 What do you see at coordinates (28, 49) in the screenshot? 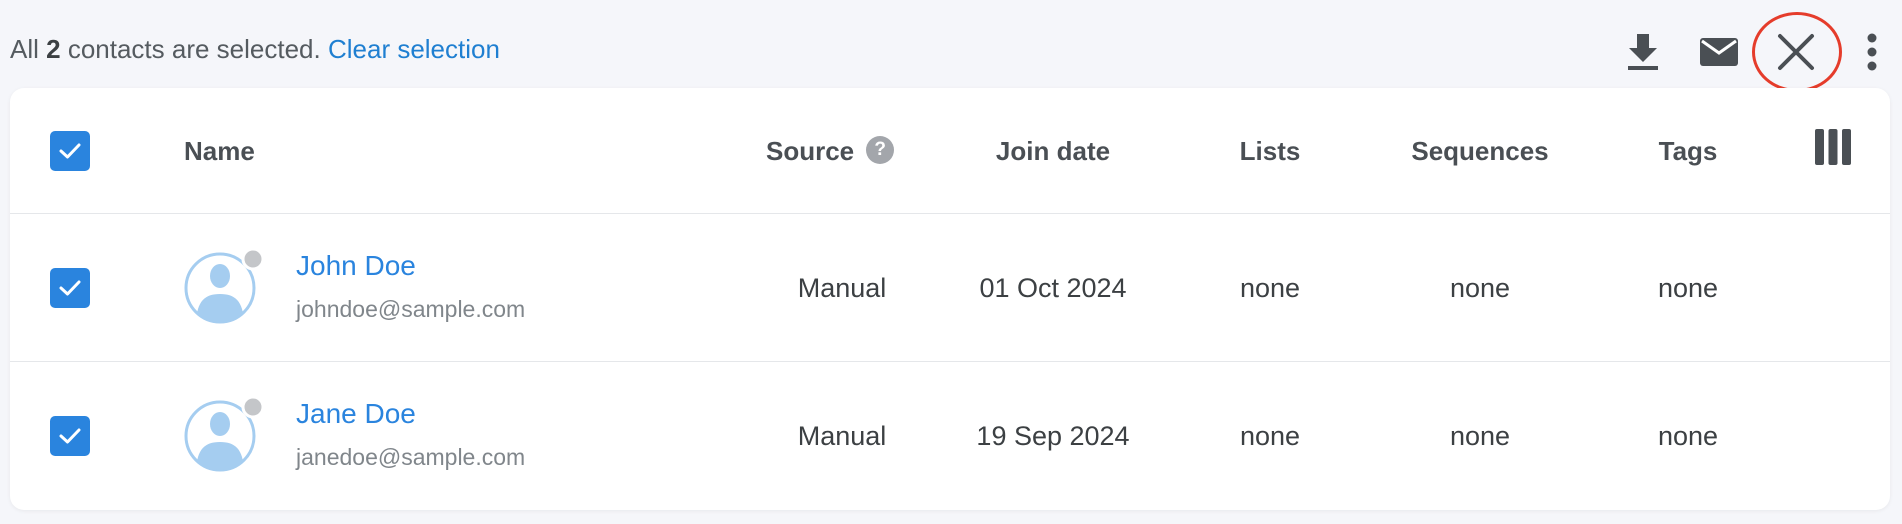
I see `selection-prefix: All` at bounding box center [28, 49].